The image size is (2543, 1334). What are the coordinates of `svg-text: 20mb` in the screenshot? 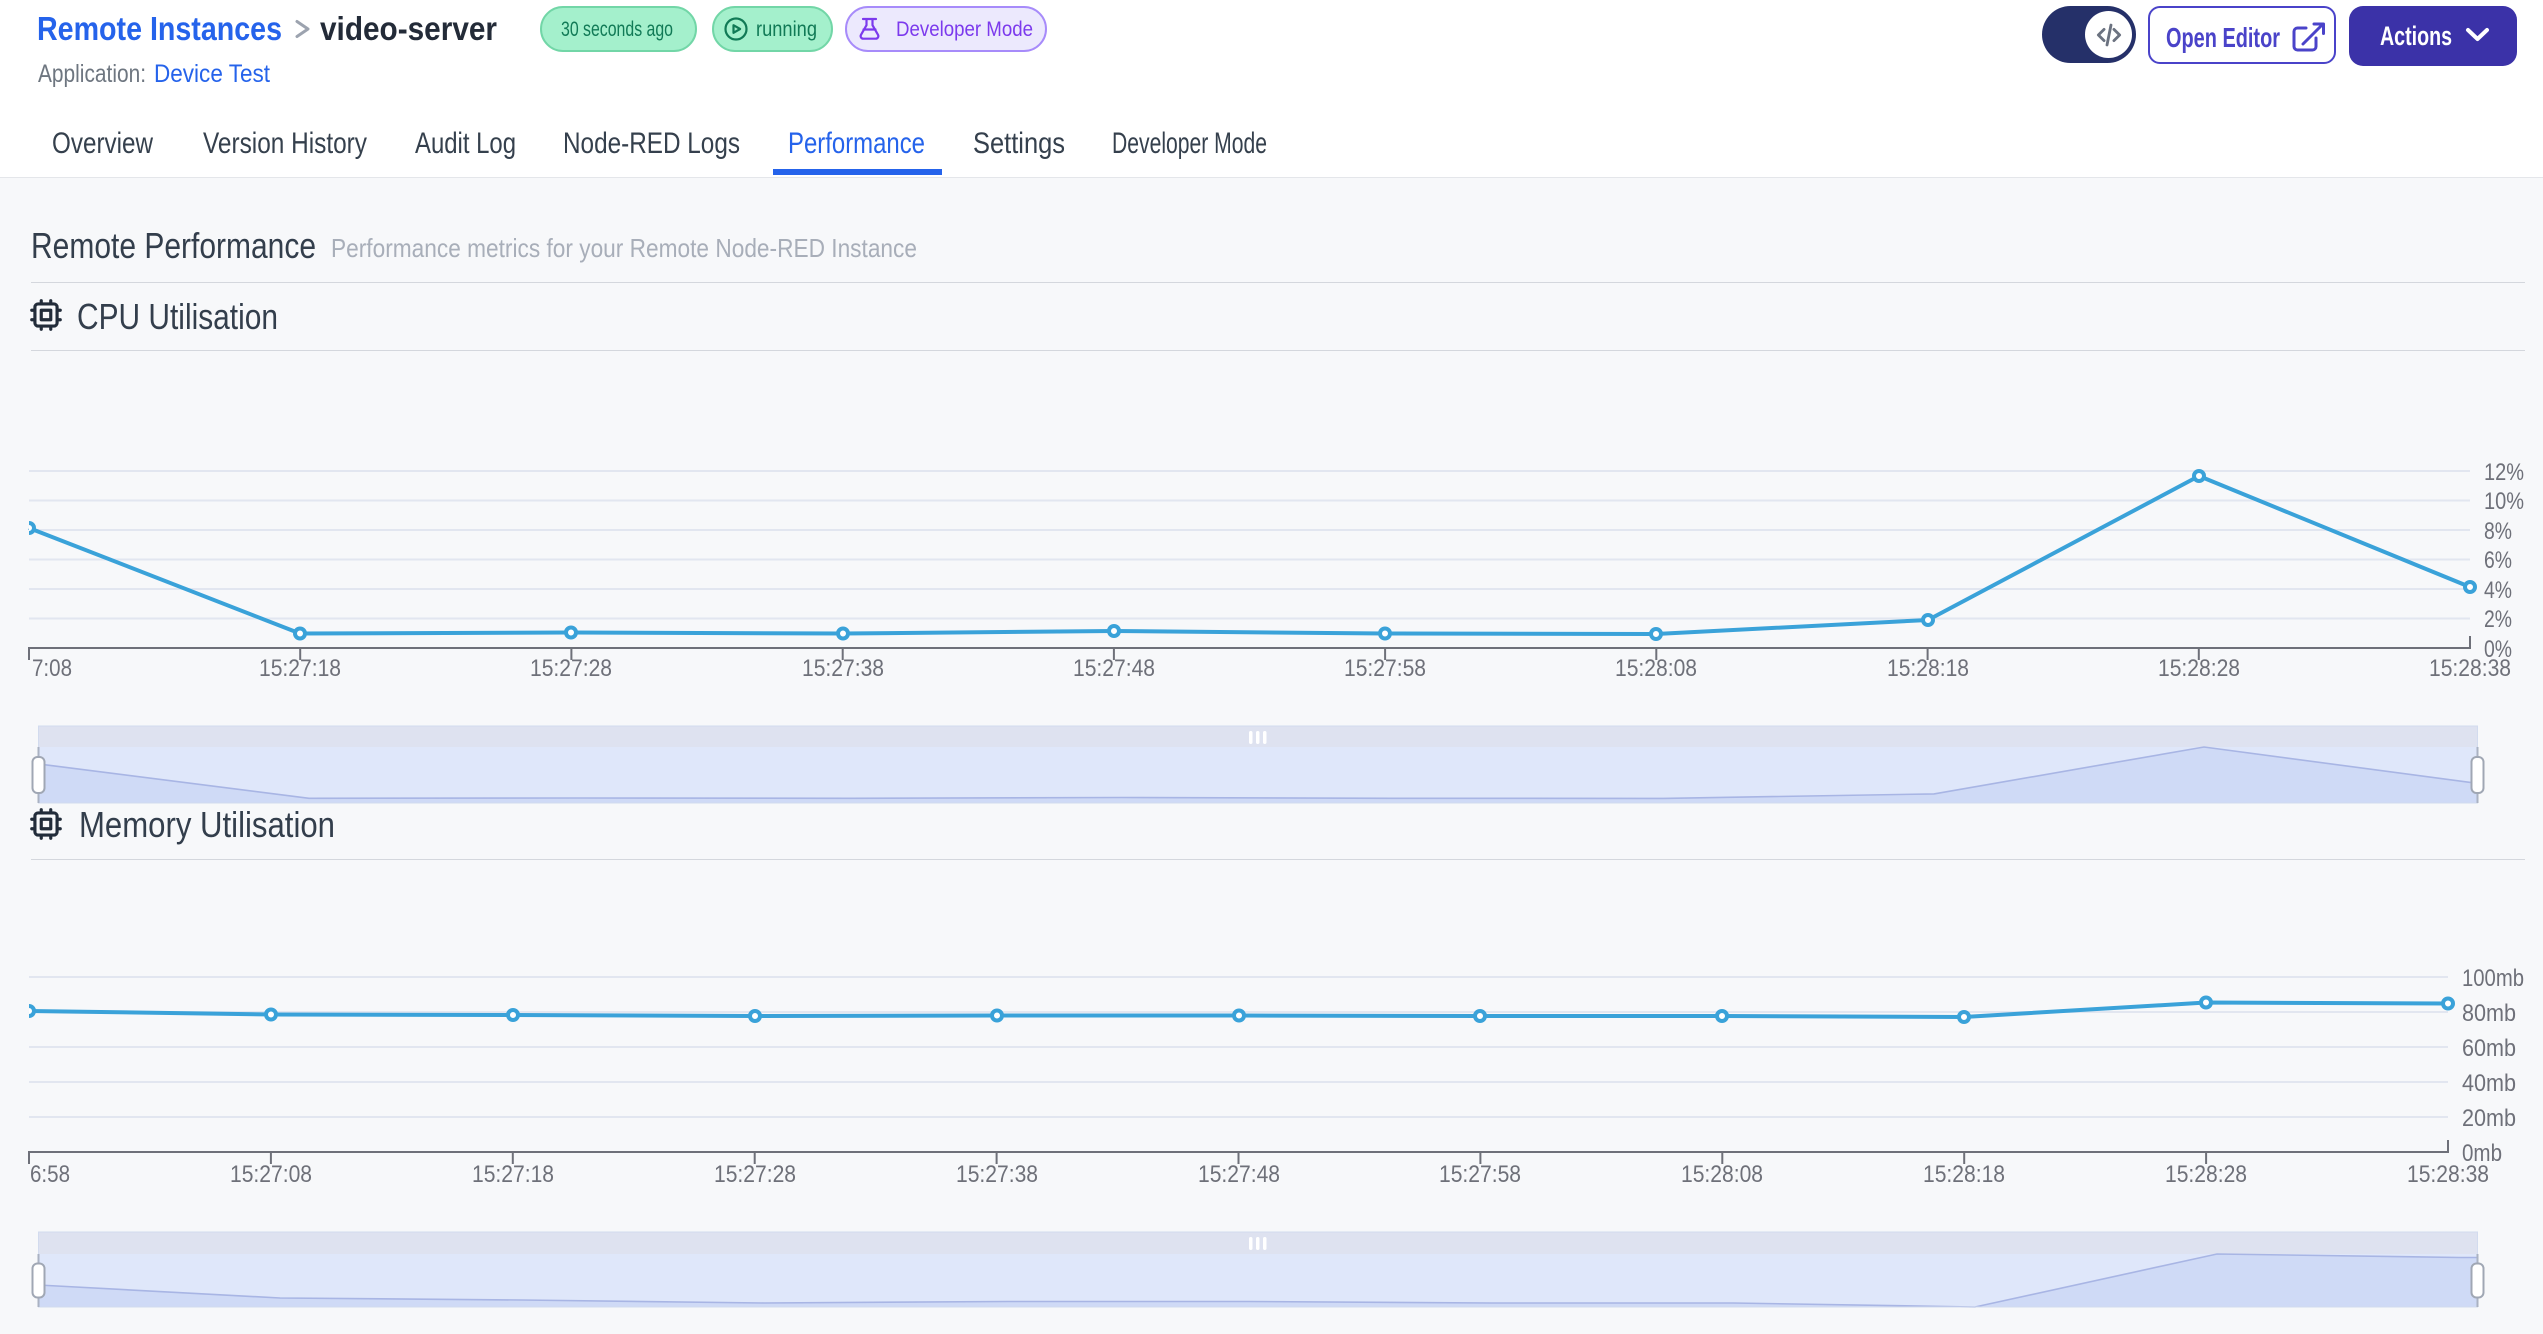 It's located at (2489, 1118).